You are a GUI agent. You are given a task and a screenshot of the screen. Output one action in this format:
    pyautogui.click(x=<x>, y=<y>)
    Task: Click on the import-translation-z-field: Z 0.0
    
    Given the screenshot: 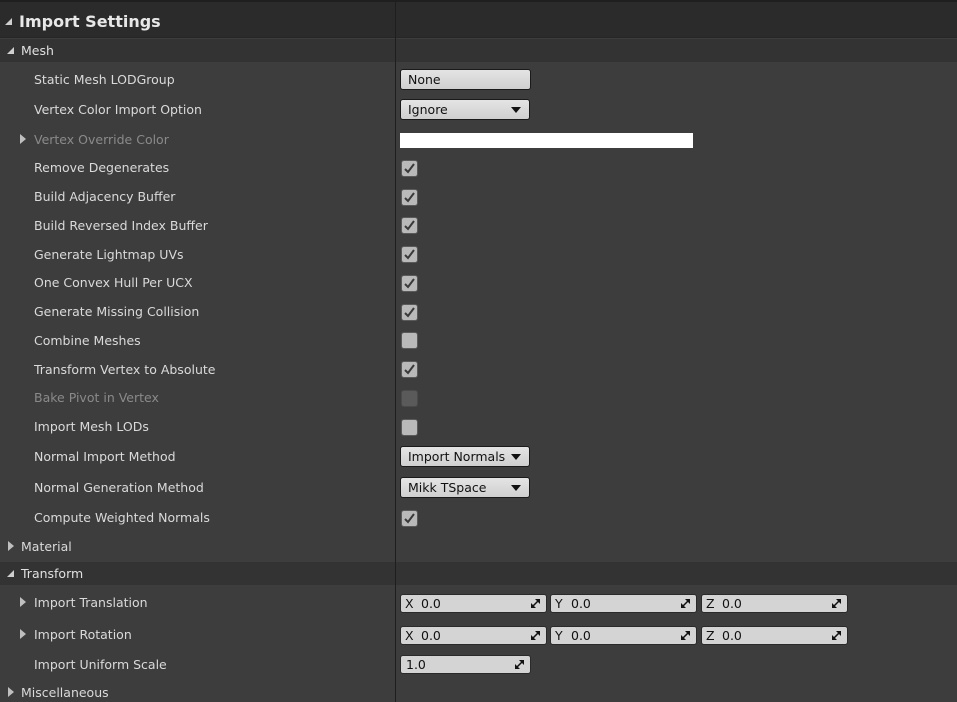 What is the action you would take?
    pyautogui.click(x=774, y=603)
    